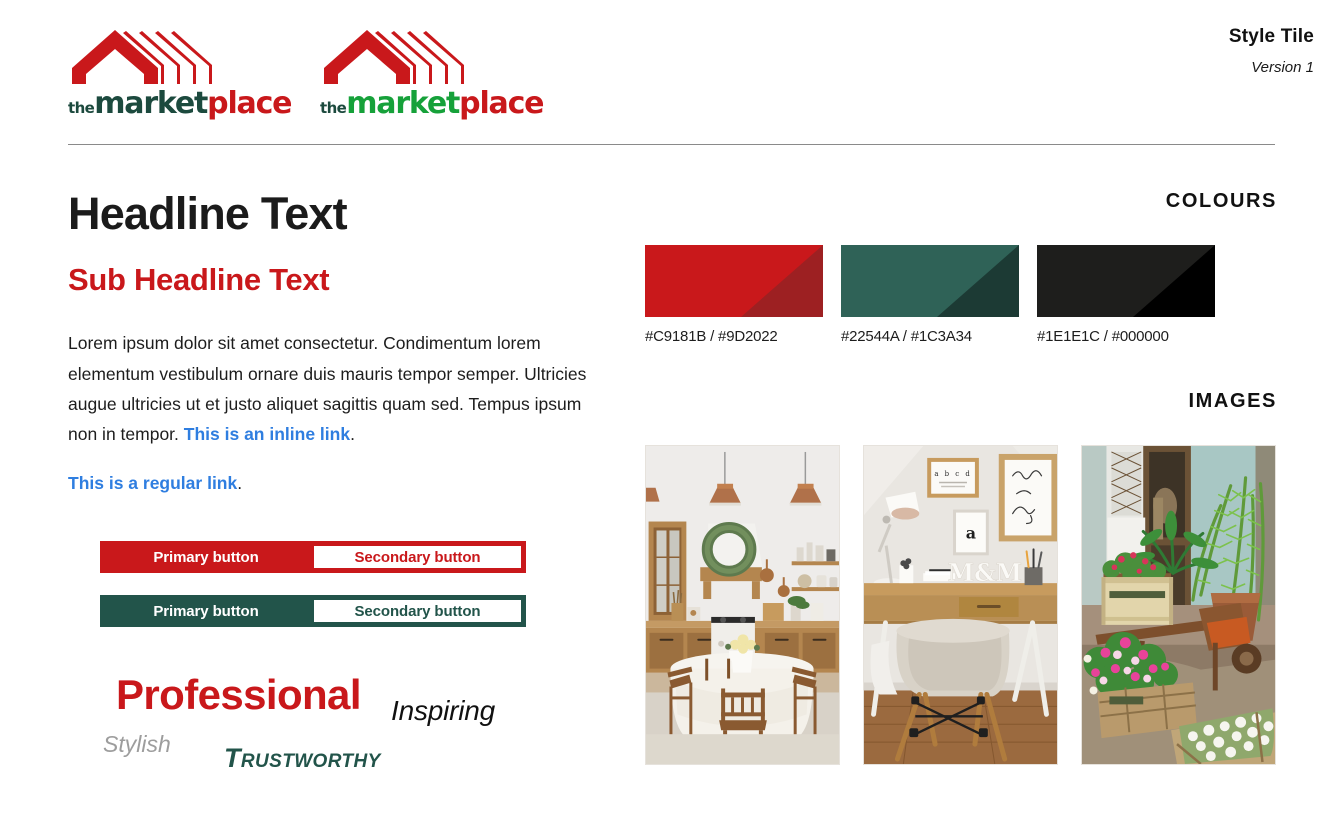  What do you see at coordinates (1232, 401) in the screenshot?
I see `images-heading: IMAGES` at bounding box center [1232, 401].